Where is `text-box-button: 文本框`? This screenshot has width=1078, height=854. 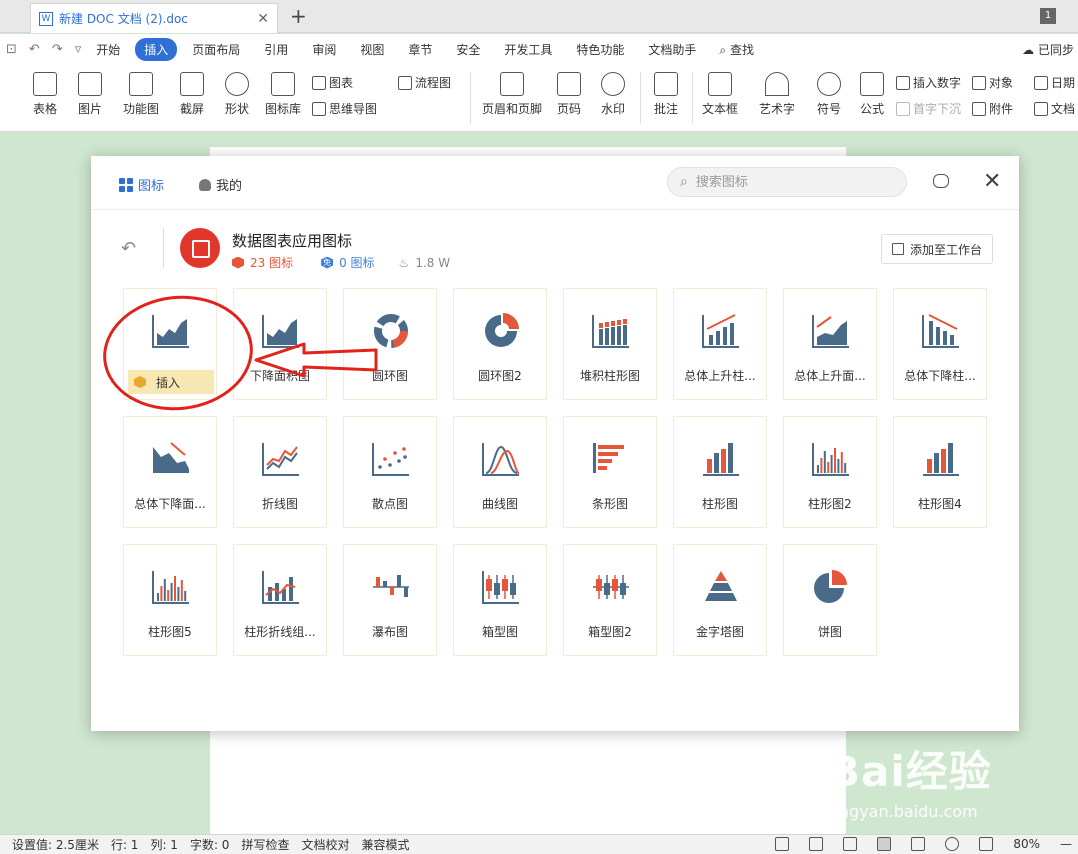
text-box-button: 文本框 is located at coordinates (720, 94).